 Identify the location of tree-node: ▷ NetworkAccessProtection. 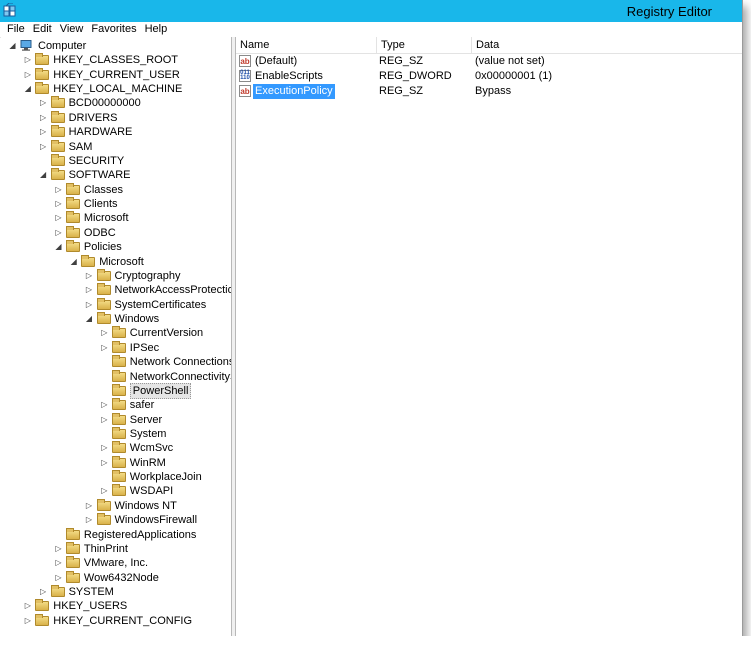
(116, 290).